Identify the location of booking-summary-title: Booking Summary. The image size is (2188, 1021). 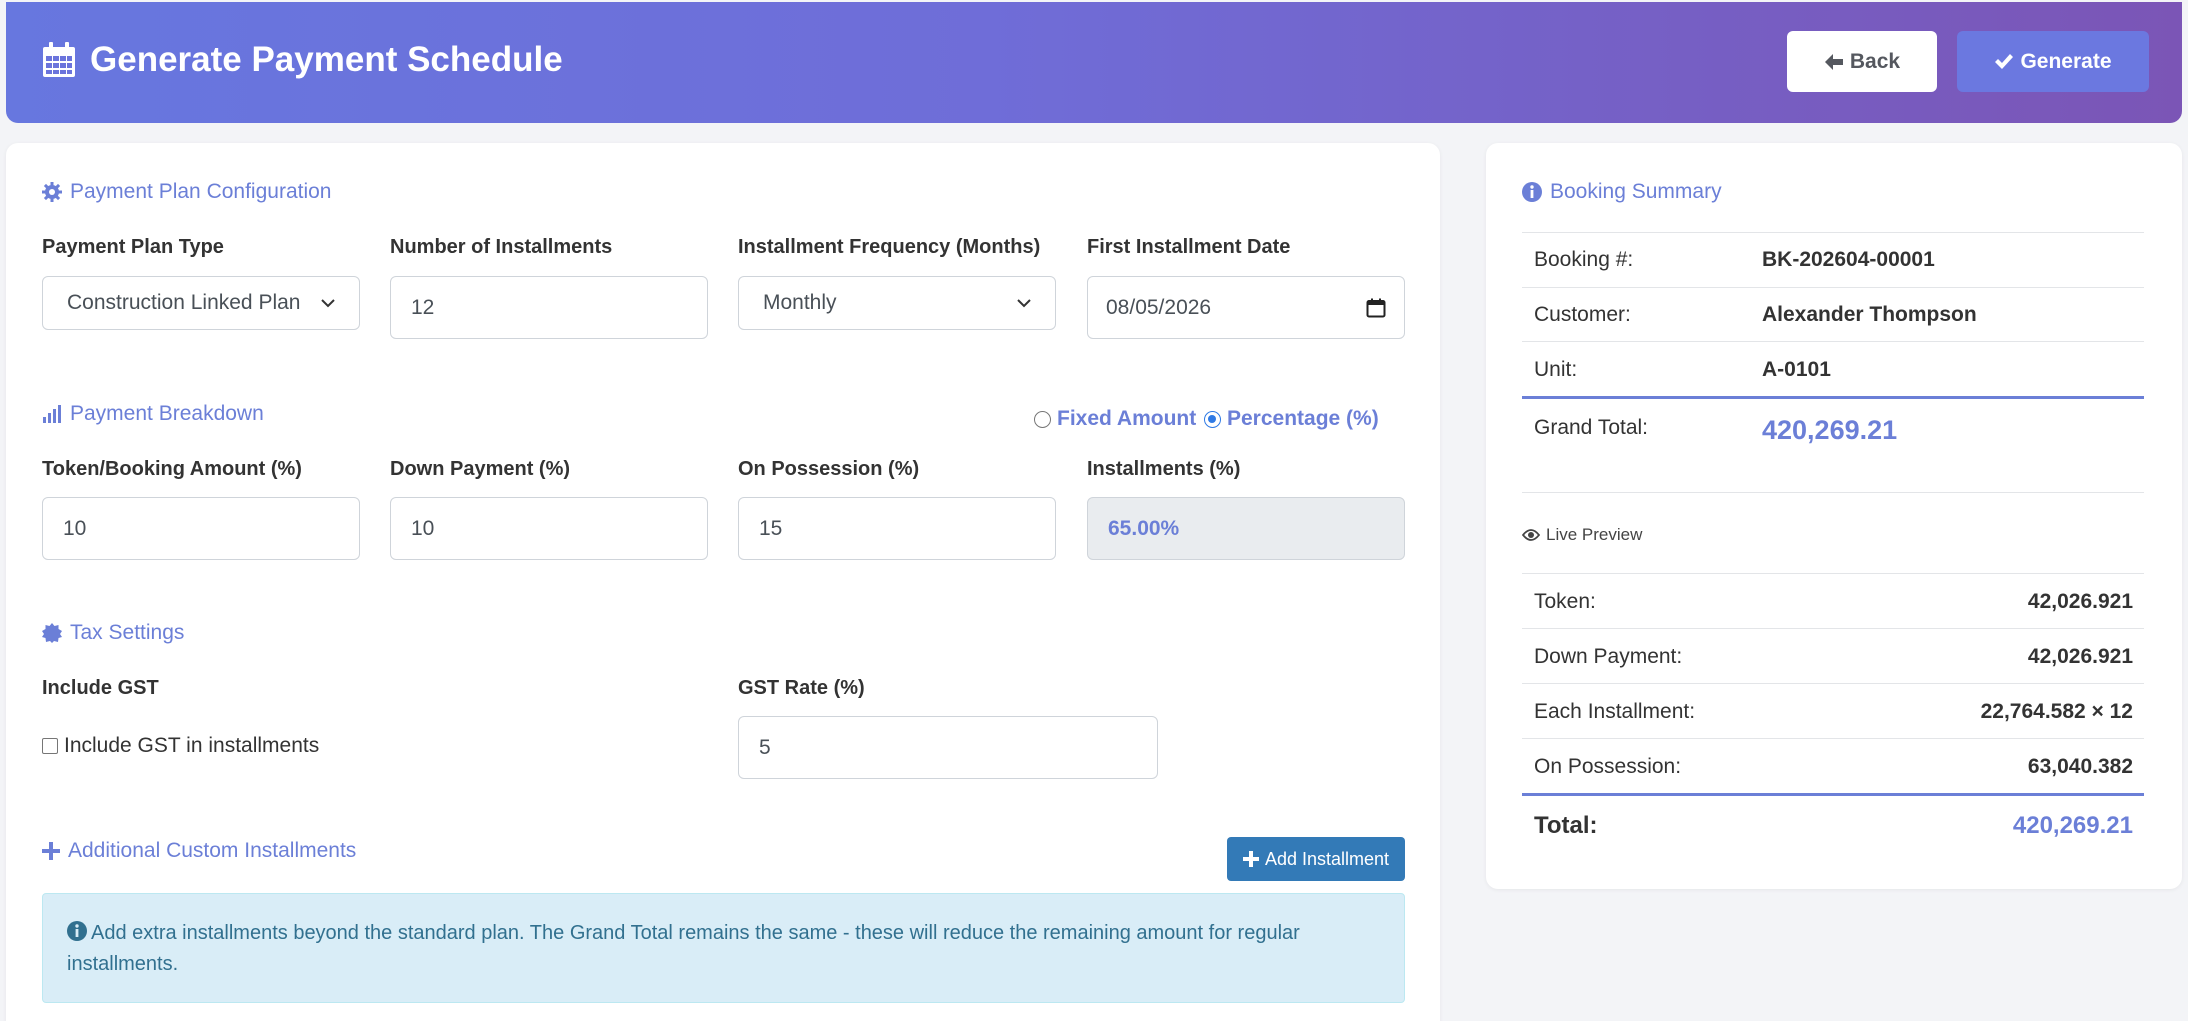
(1622, 192).